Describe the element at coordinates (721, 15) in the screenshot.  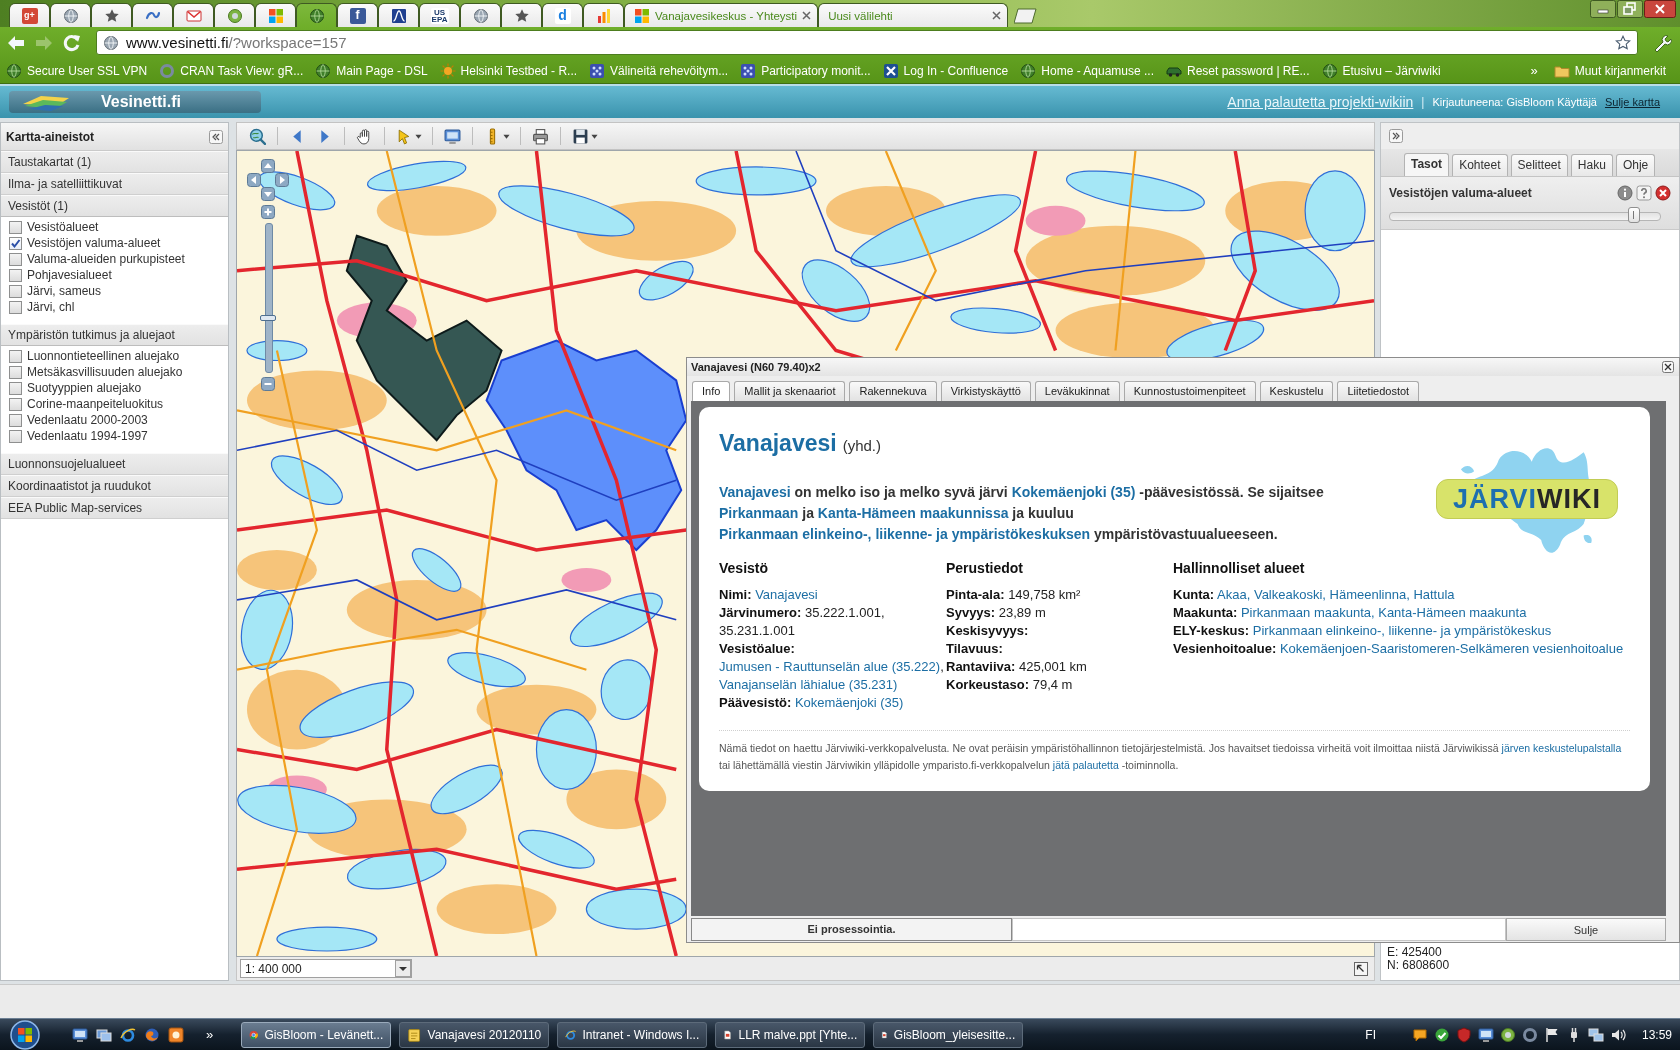
I see `browser-tab: Vanajavesikeskus - Yhteysti` at that location.